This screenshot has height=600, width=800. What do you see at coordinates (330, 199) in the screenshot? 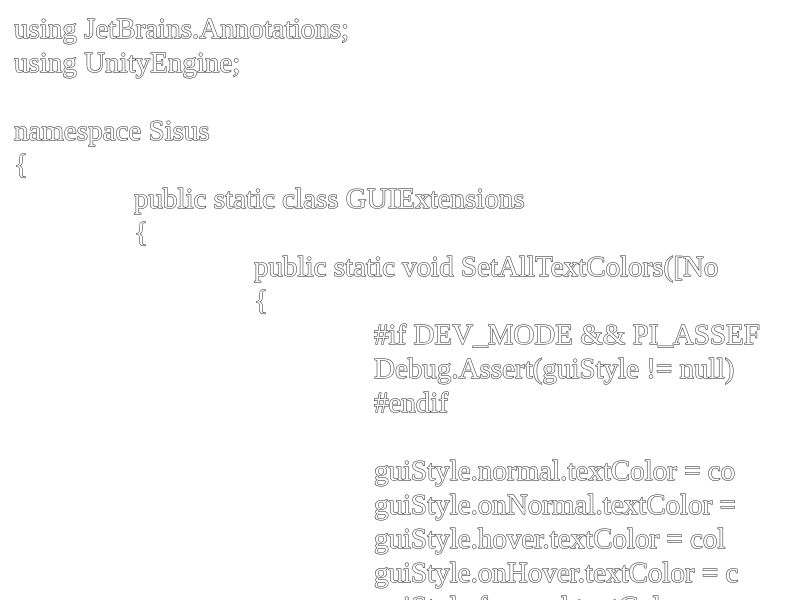
I see `code-line: public static class GUIExtensions` at bounding box center [330, 199].